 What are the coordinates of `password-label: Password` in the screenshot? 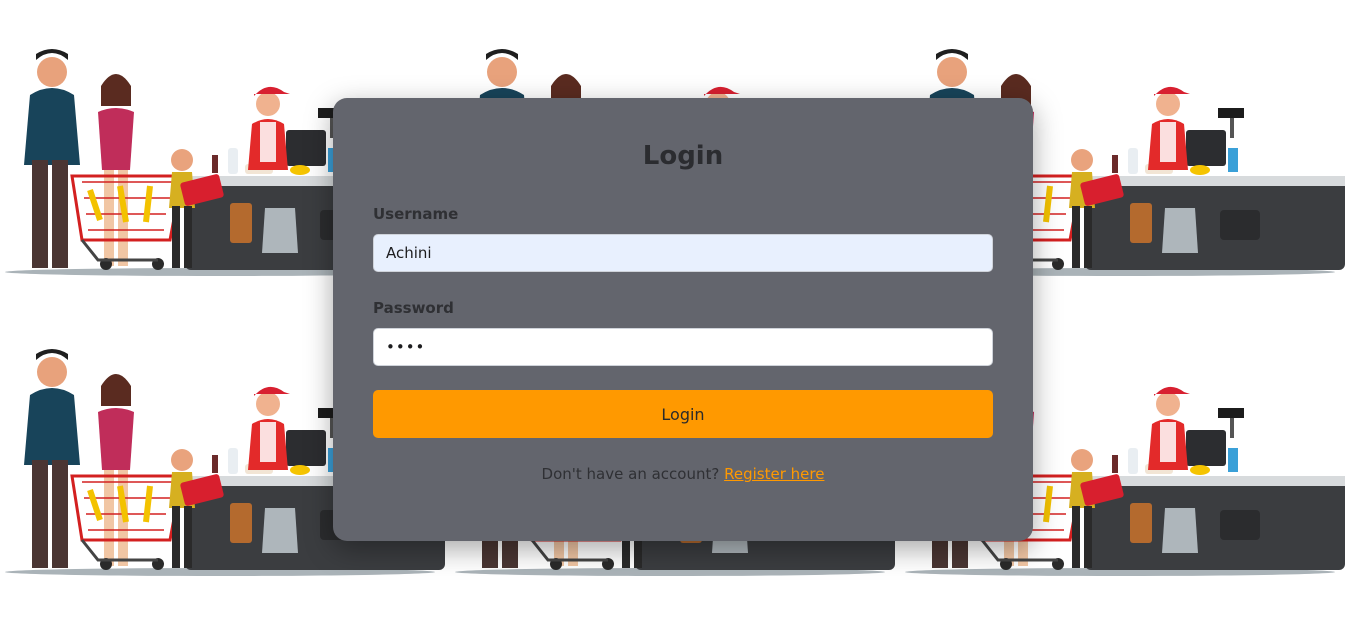 It's located at (413, 308).